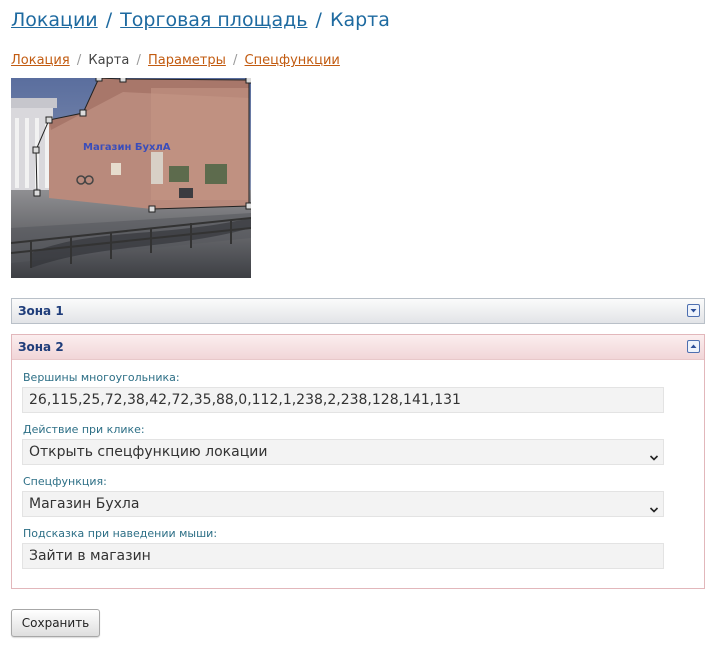 This screenshot has height=651, width=716. I want to click on breadcrumb-trade-square-link: Торговая площадь, so click(213, 20).